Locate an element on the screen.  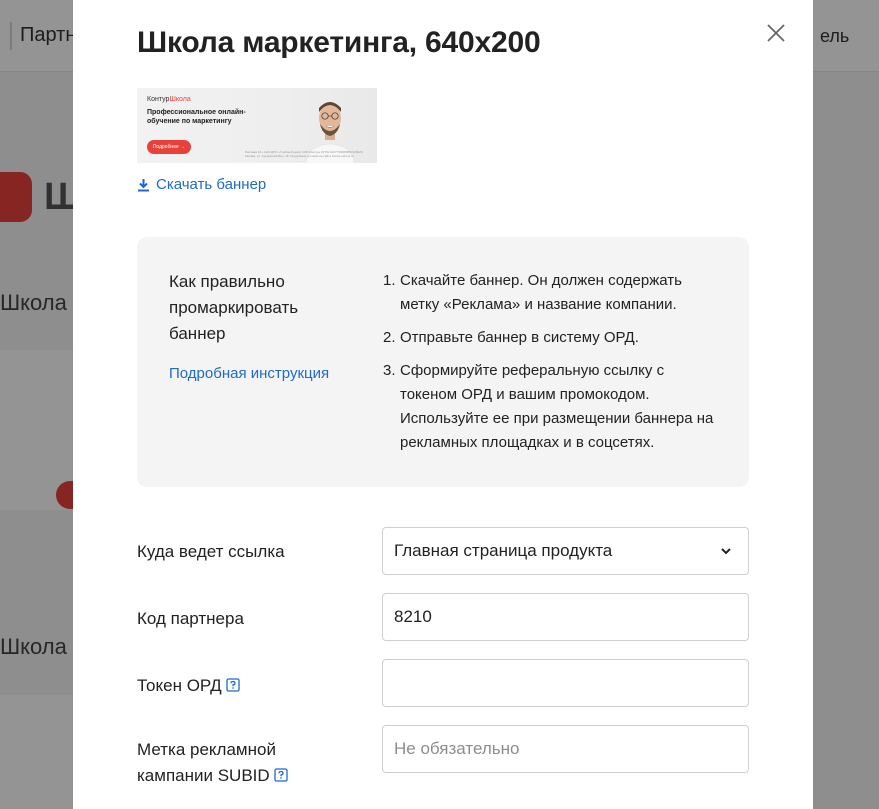
link-target-select: Главная страница продукта is located at coordinates (565, 551).